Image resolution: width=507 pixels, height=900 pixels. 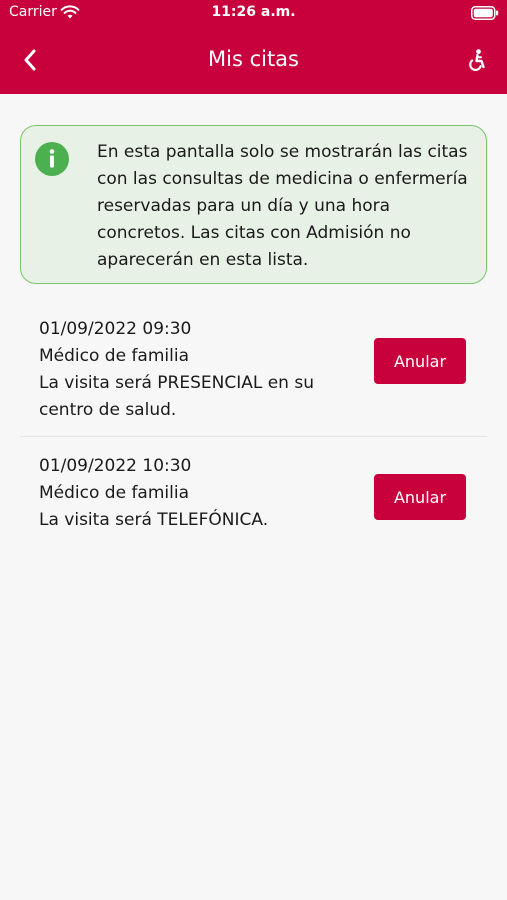 I want to click on app-header: Carrier 11:26 a.m. Mis citas, so click(x=253, y=47).